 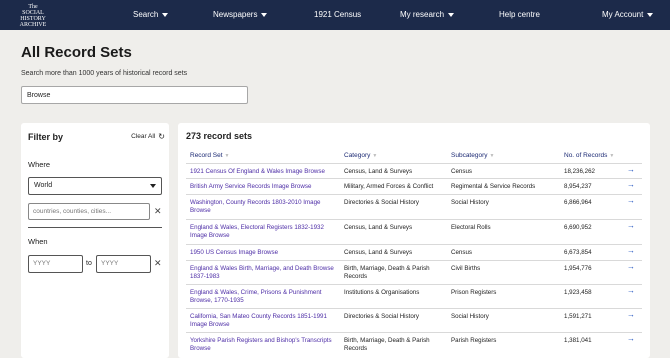 What do you see at coordinates (578, 252) in the screenshot?
I see `record-count-cell: 6,673,854` at bounding box center [578, 252].